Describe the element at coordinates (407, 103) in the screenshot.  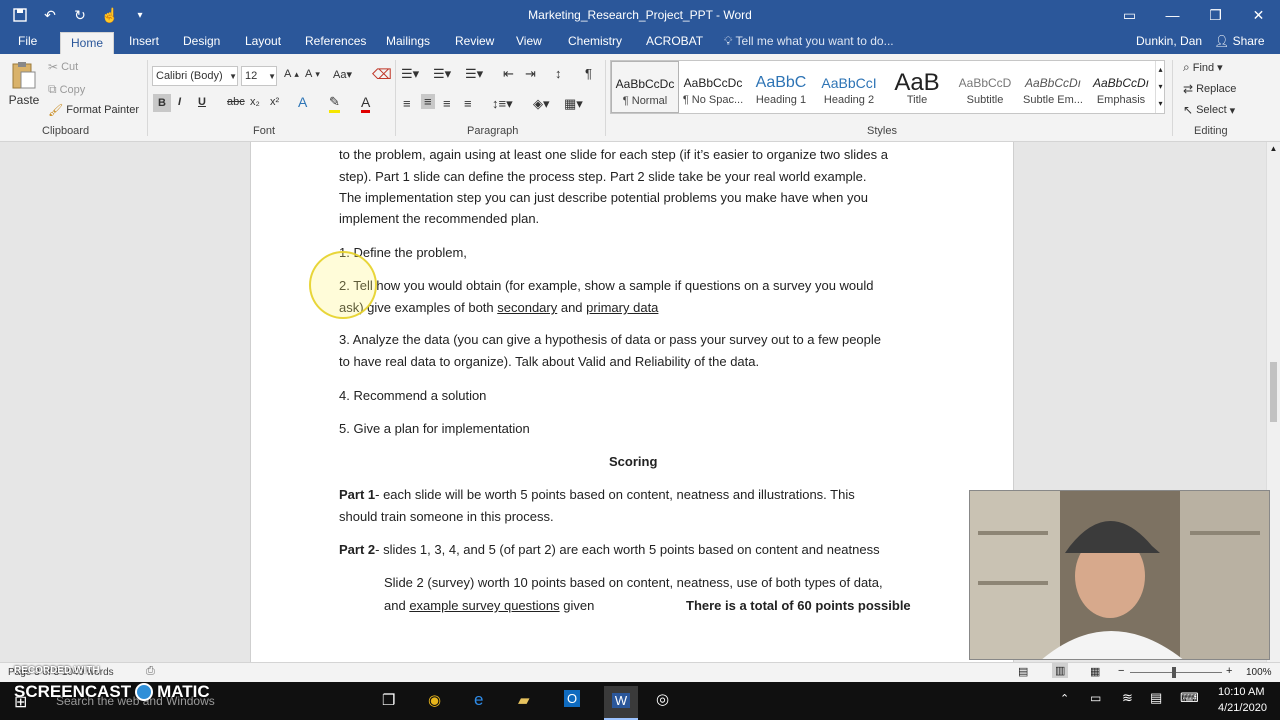
I see `align-left-icon: ≡` at that location.